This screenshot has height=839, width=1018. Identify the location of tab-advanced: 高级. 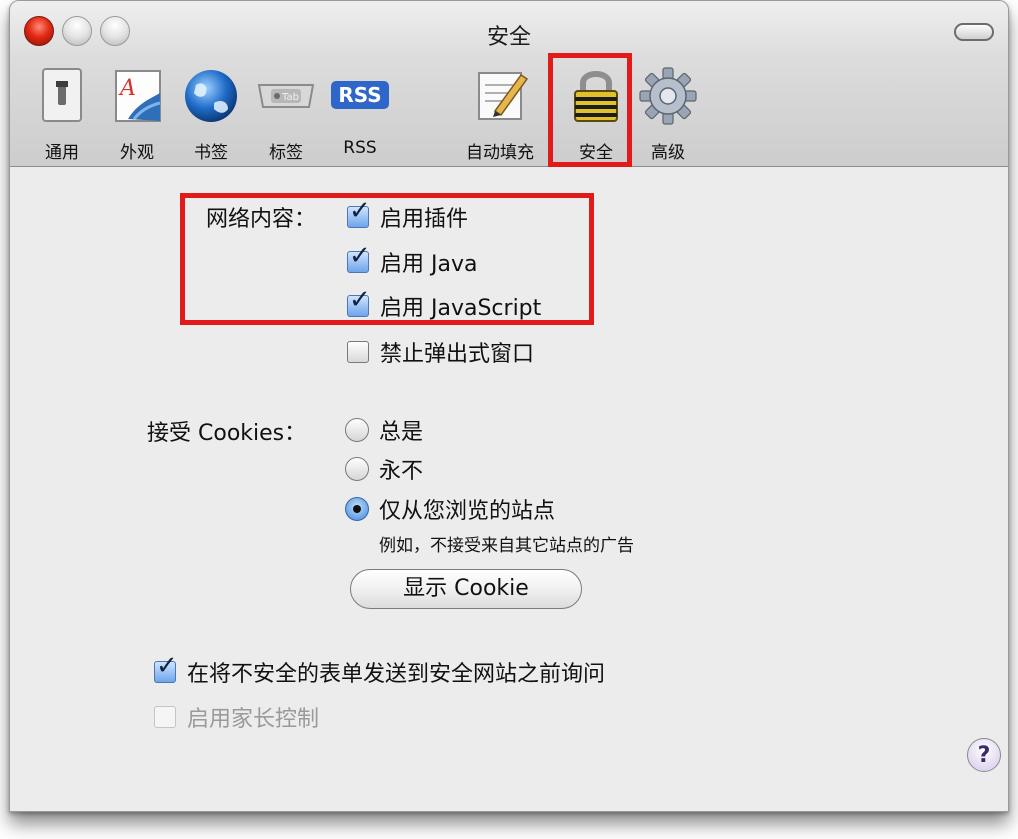
(668, 113).